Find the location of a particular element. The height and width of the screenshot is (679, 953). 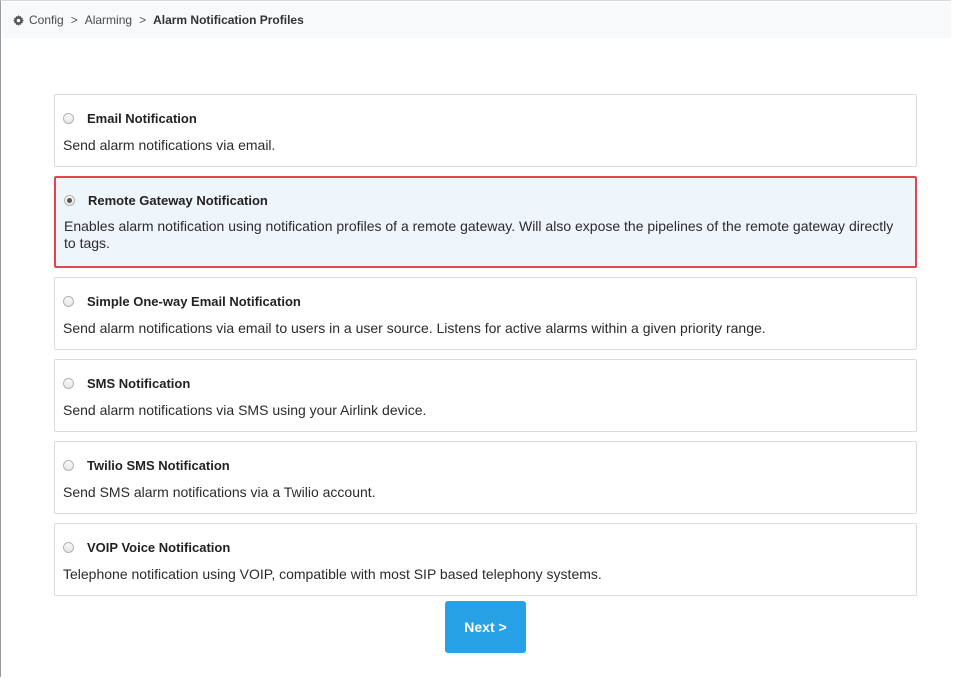

breadcrumb-current: Alarm Notification Profiles is located at coordinates (228, 20).